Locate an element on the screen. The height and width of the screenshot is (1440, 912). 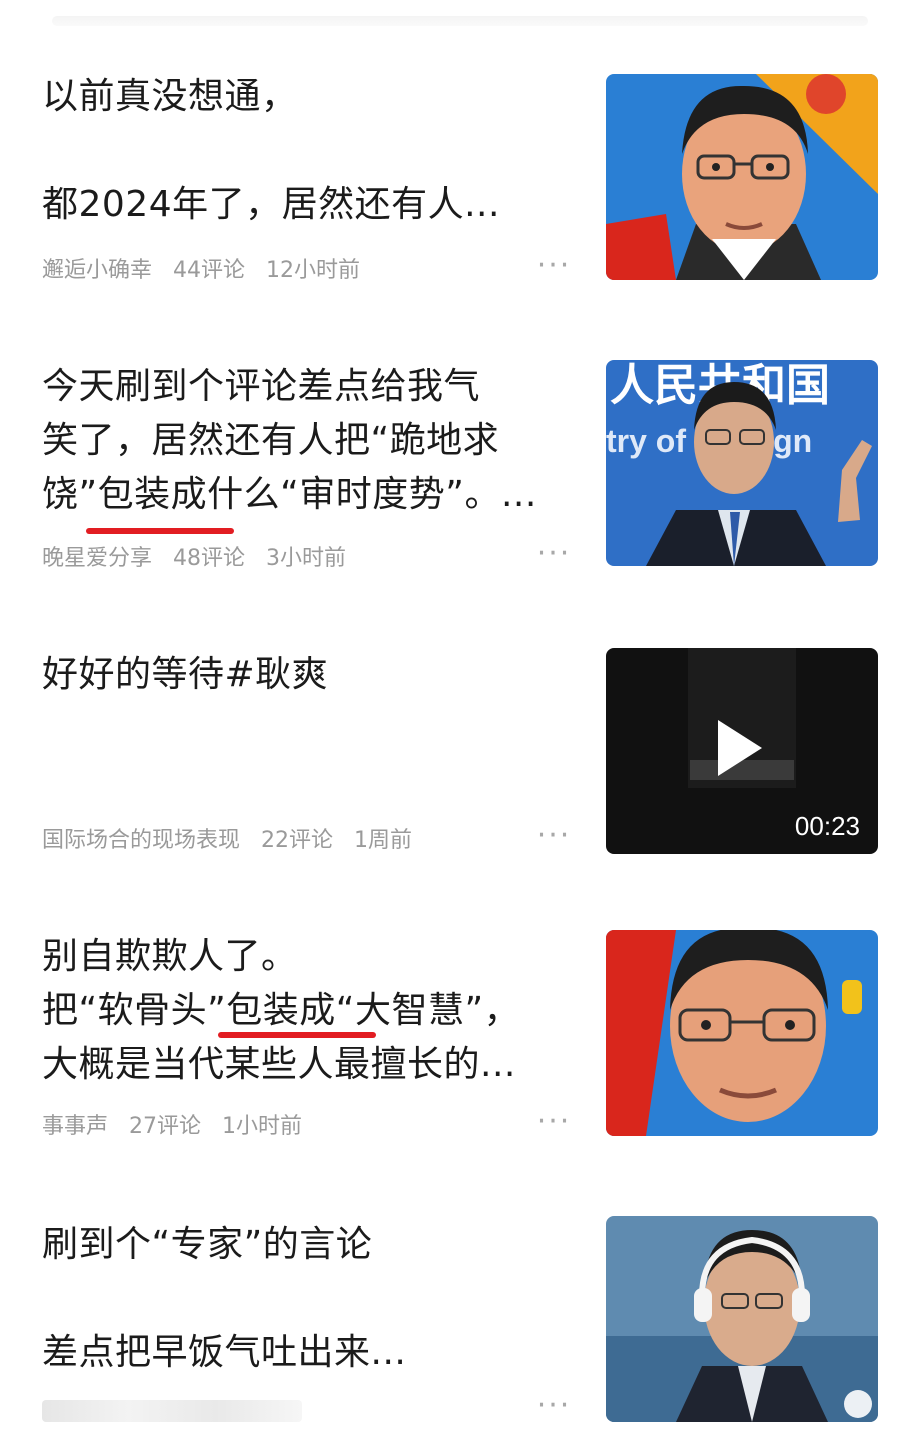
item-meta: 邂逅小确幸 44评论 12小时前 is located at coordinates (208, 268).